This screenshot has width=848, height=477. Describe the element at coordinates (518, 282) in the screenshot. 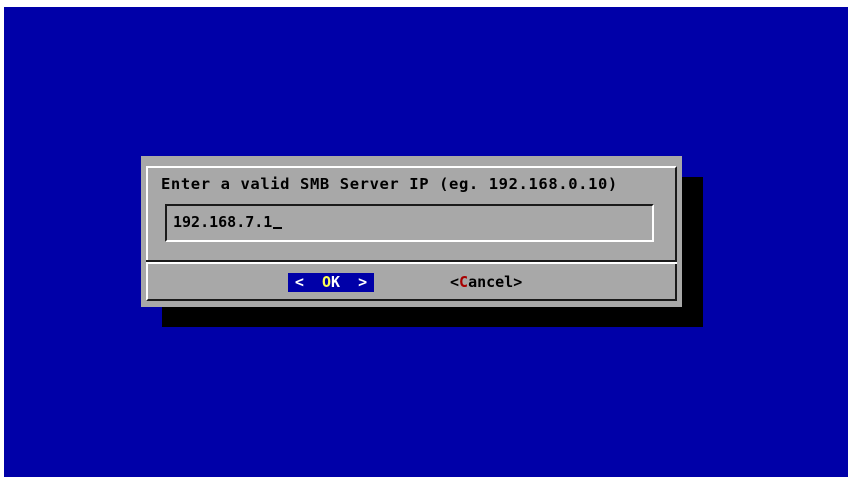

I see `cancel-close-bracket: >` at that location.